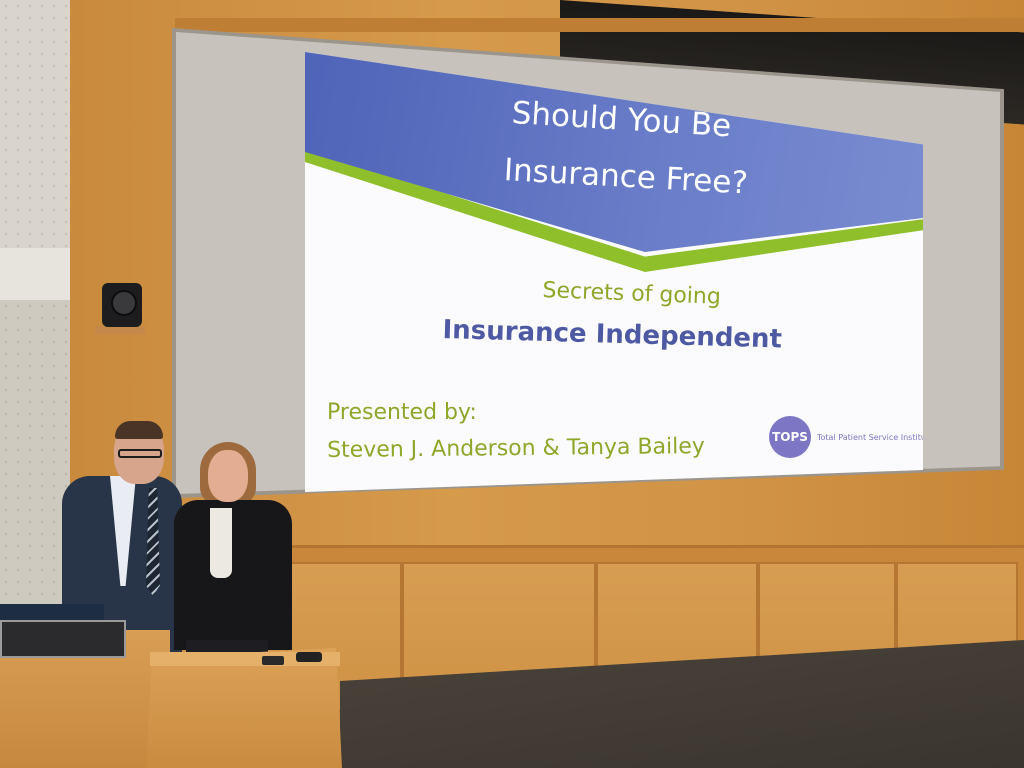  What do you see at coordinates (599, 25) in the screenshot?
I see `wood-panel-frame` at bounding box center [599, 25].